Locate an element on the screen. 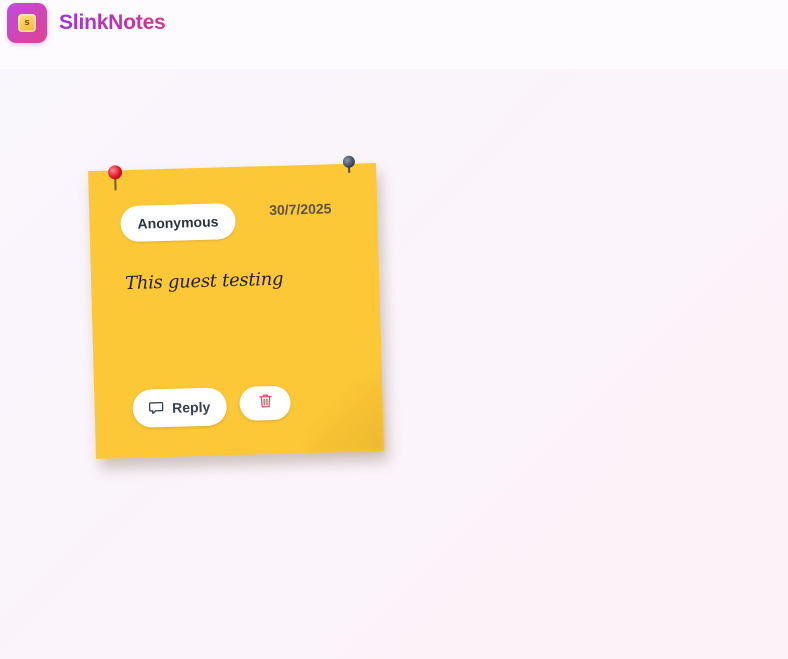  reply-label: Reply is located at coordinates (191, 407).